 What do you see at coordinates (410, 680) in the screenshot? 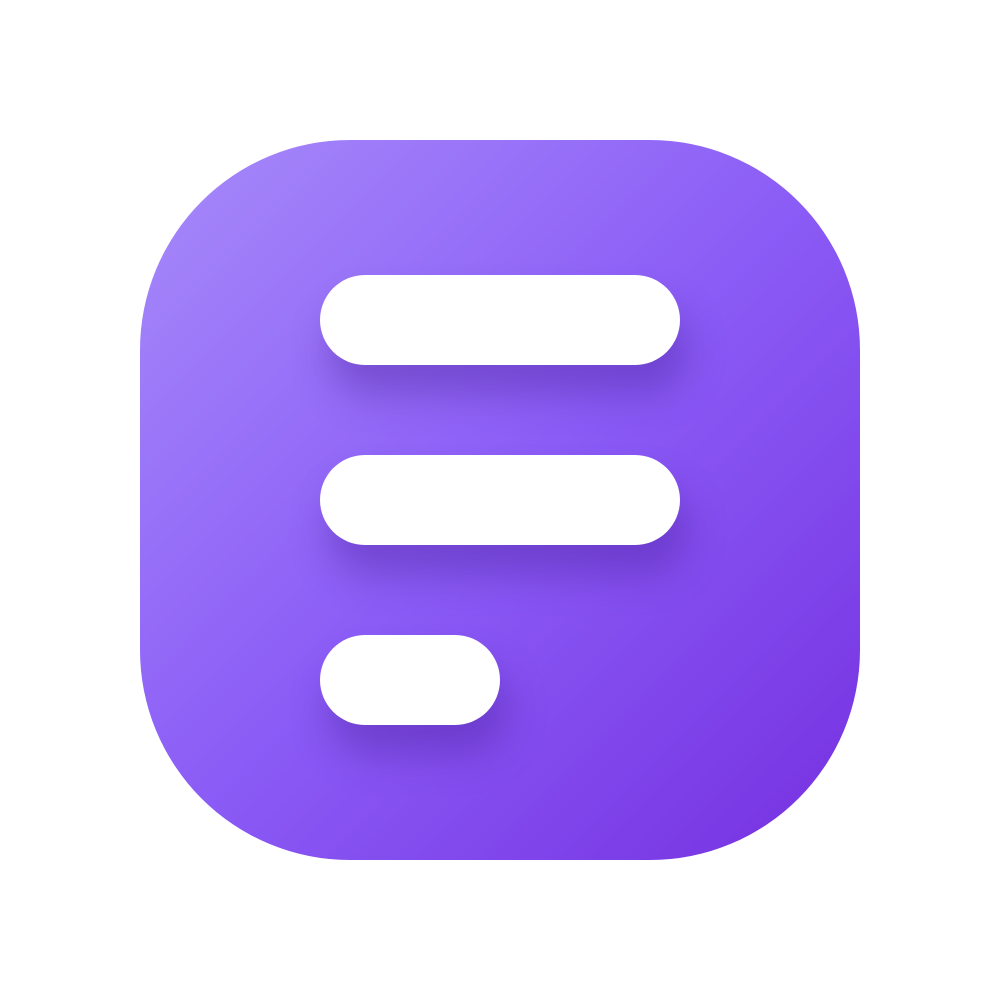
I see `short-bottom-line-bar` at bounding box center [410, 680].